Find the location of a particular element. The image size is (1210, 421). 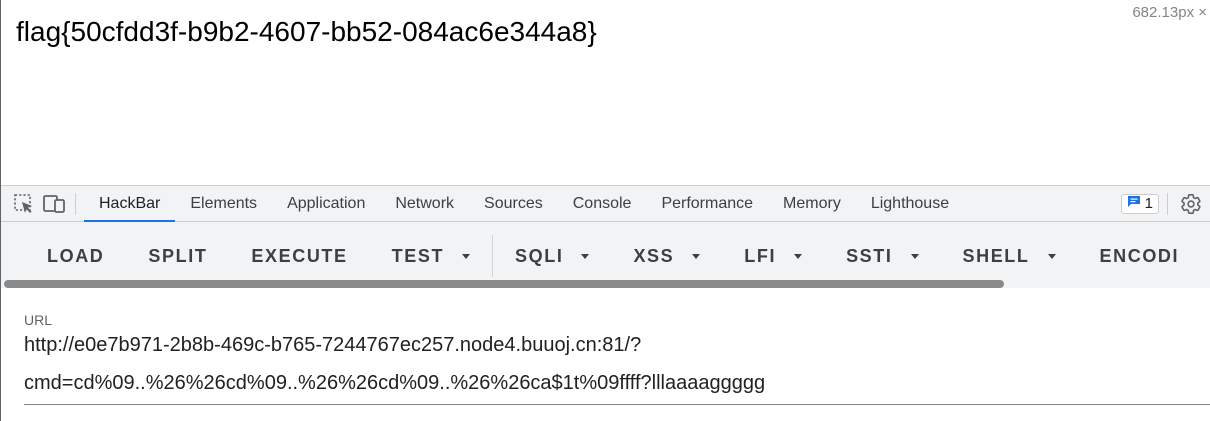

scrollbar-thumb is located at coordinates (504, 284).